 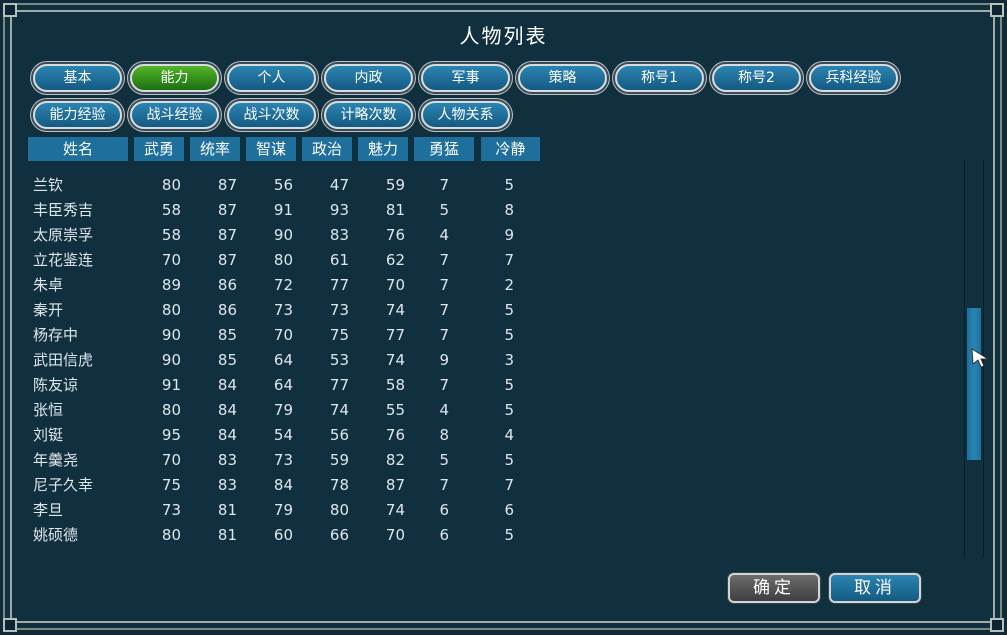 What do you see at coordinates (980, 357) in the screenshot?
I see `mouse-cursor-icon` at bounding box center [980, 357].